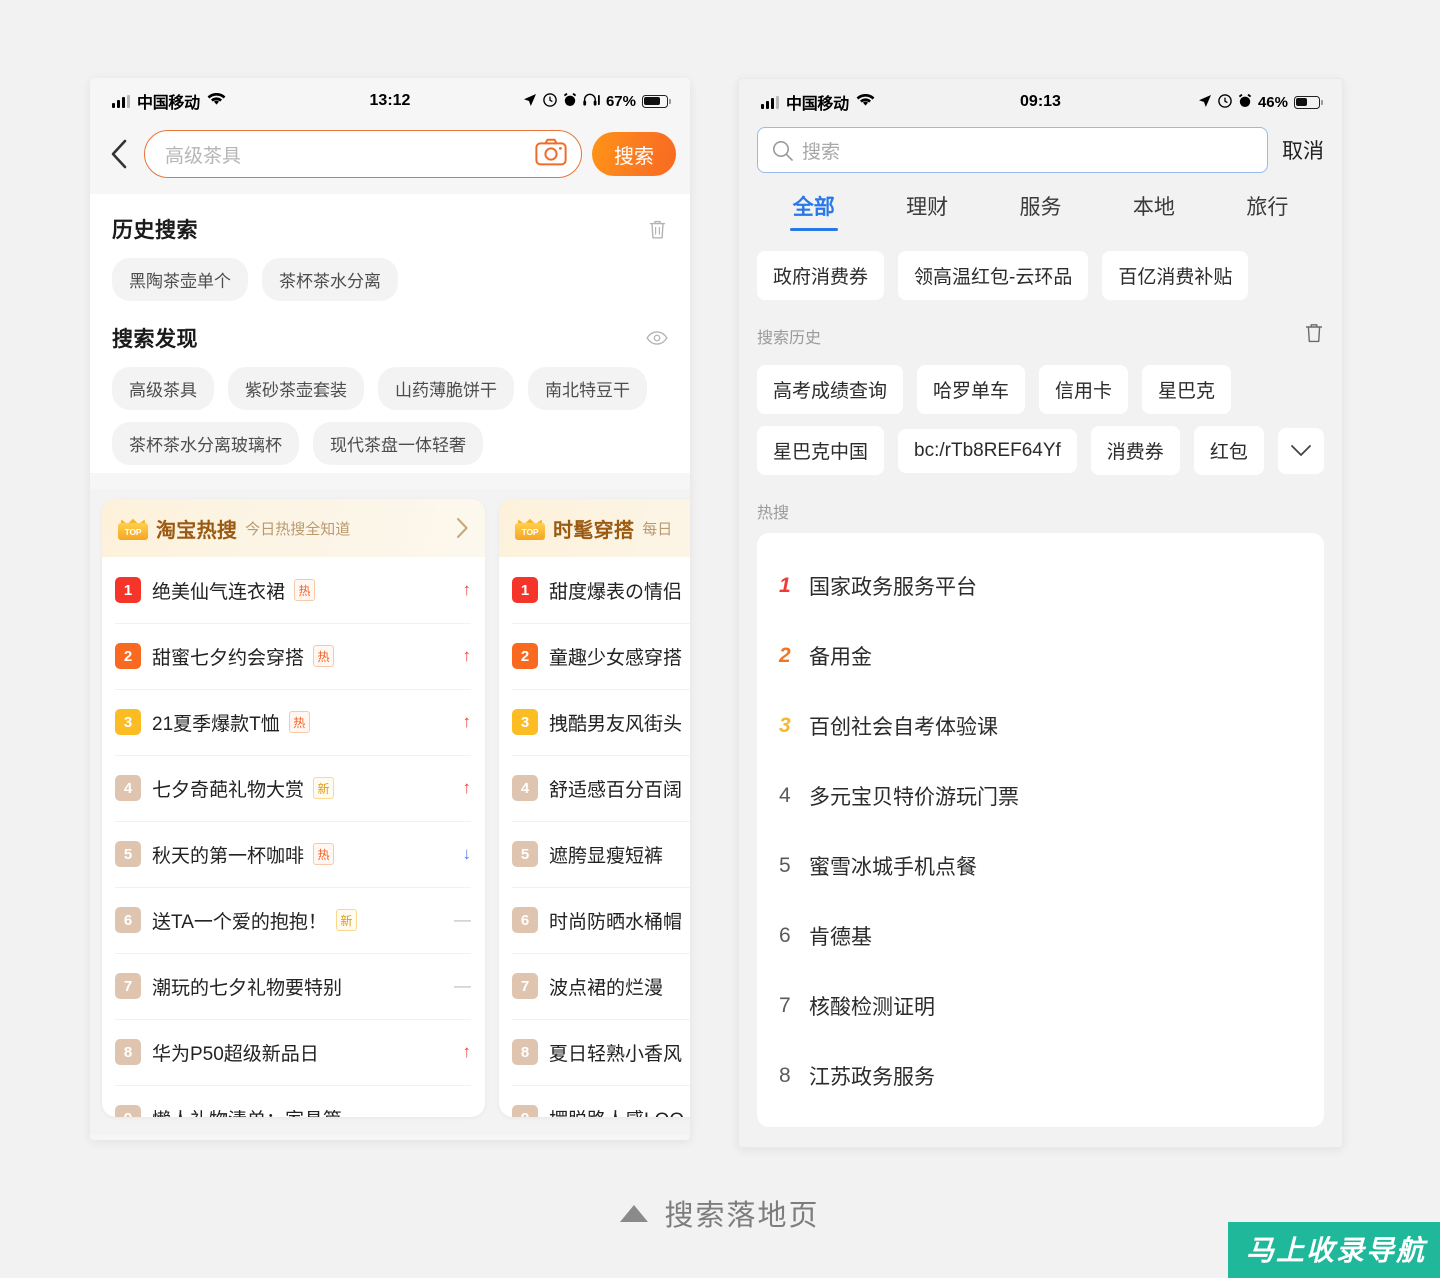 Image resolution: width=1440 pixels, height=1278 pixels. Describe the element at coordinates (180, 279) in the screenshot. I see `history-chip: 黑陶茶壶单个` at that location.